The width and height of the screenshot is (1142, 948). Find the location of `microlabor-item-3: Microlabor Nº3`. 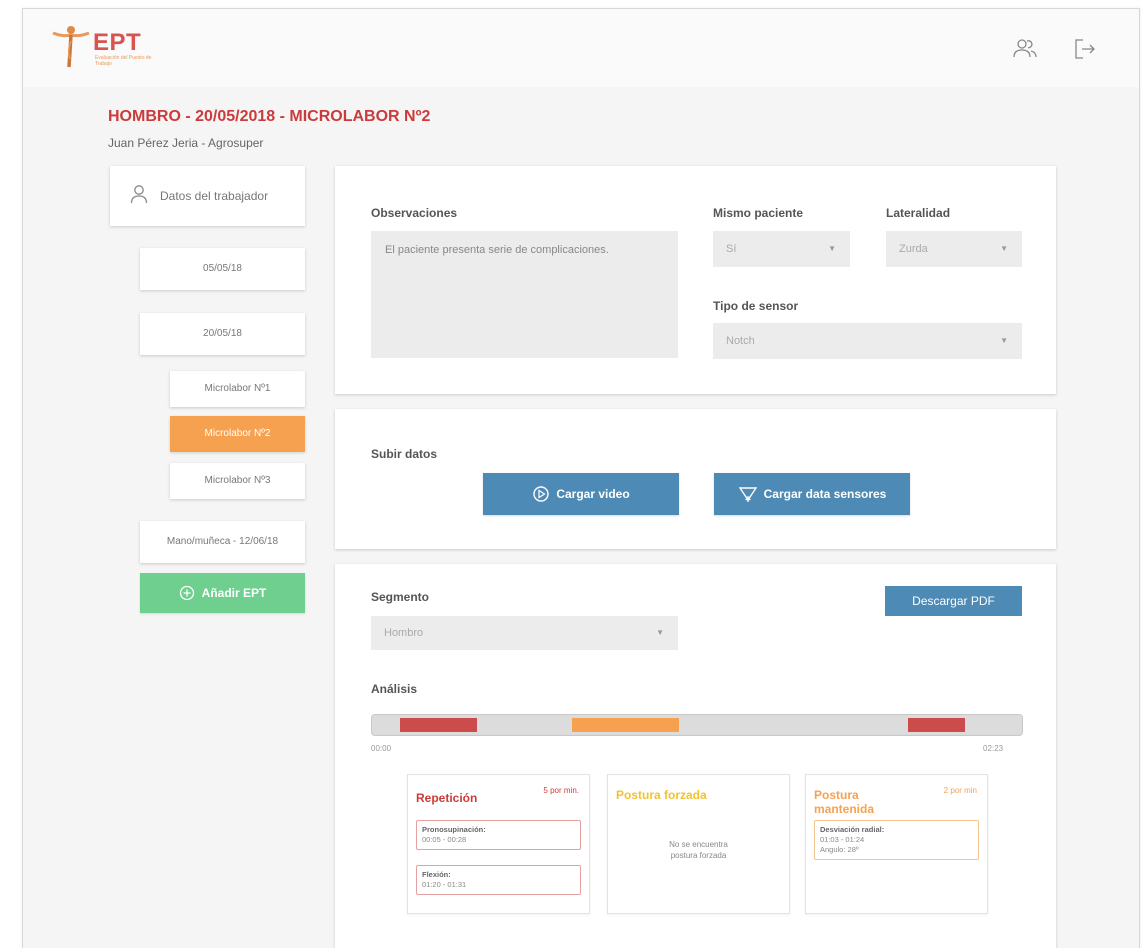

microlabor-item-3: Microlabor Nº3 is located at coordinates (237, 481).